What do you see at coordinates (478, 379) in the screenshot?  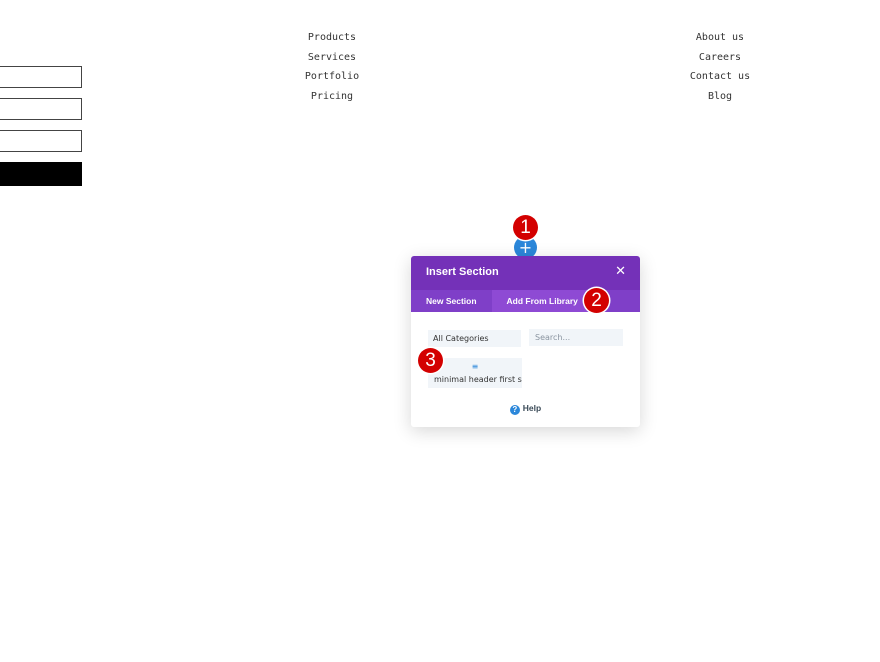 I see `layout-item-label: minimal header first section` at bounding box center [478, 379].